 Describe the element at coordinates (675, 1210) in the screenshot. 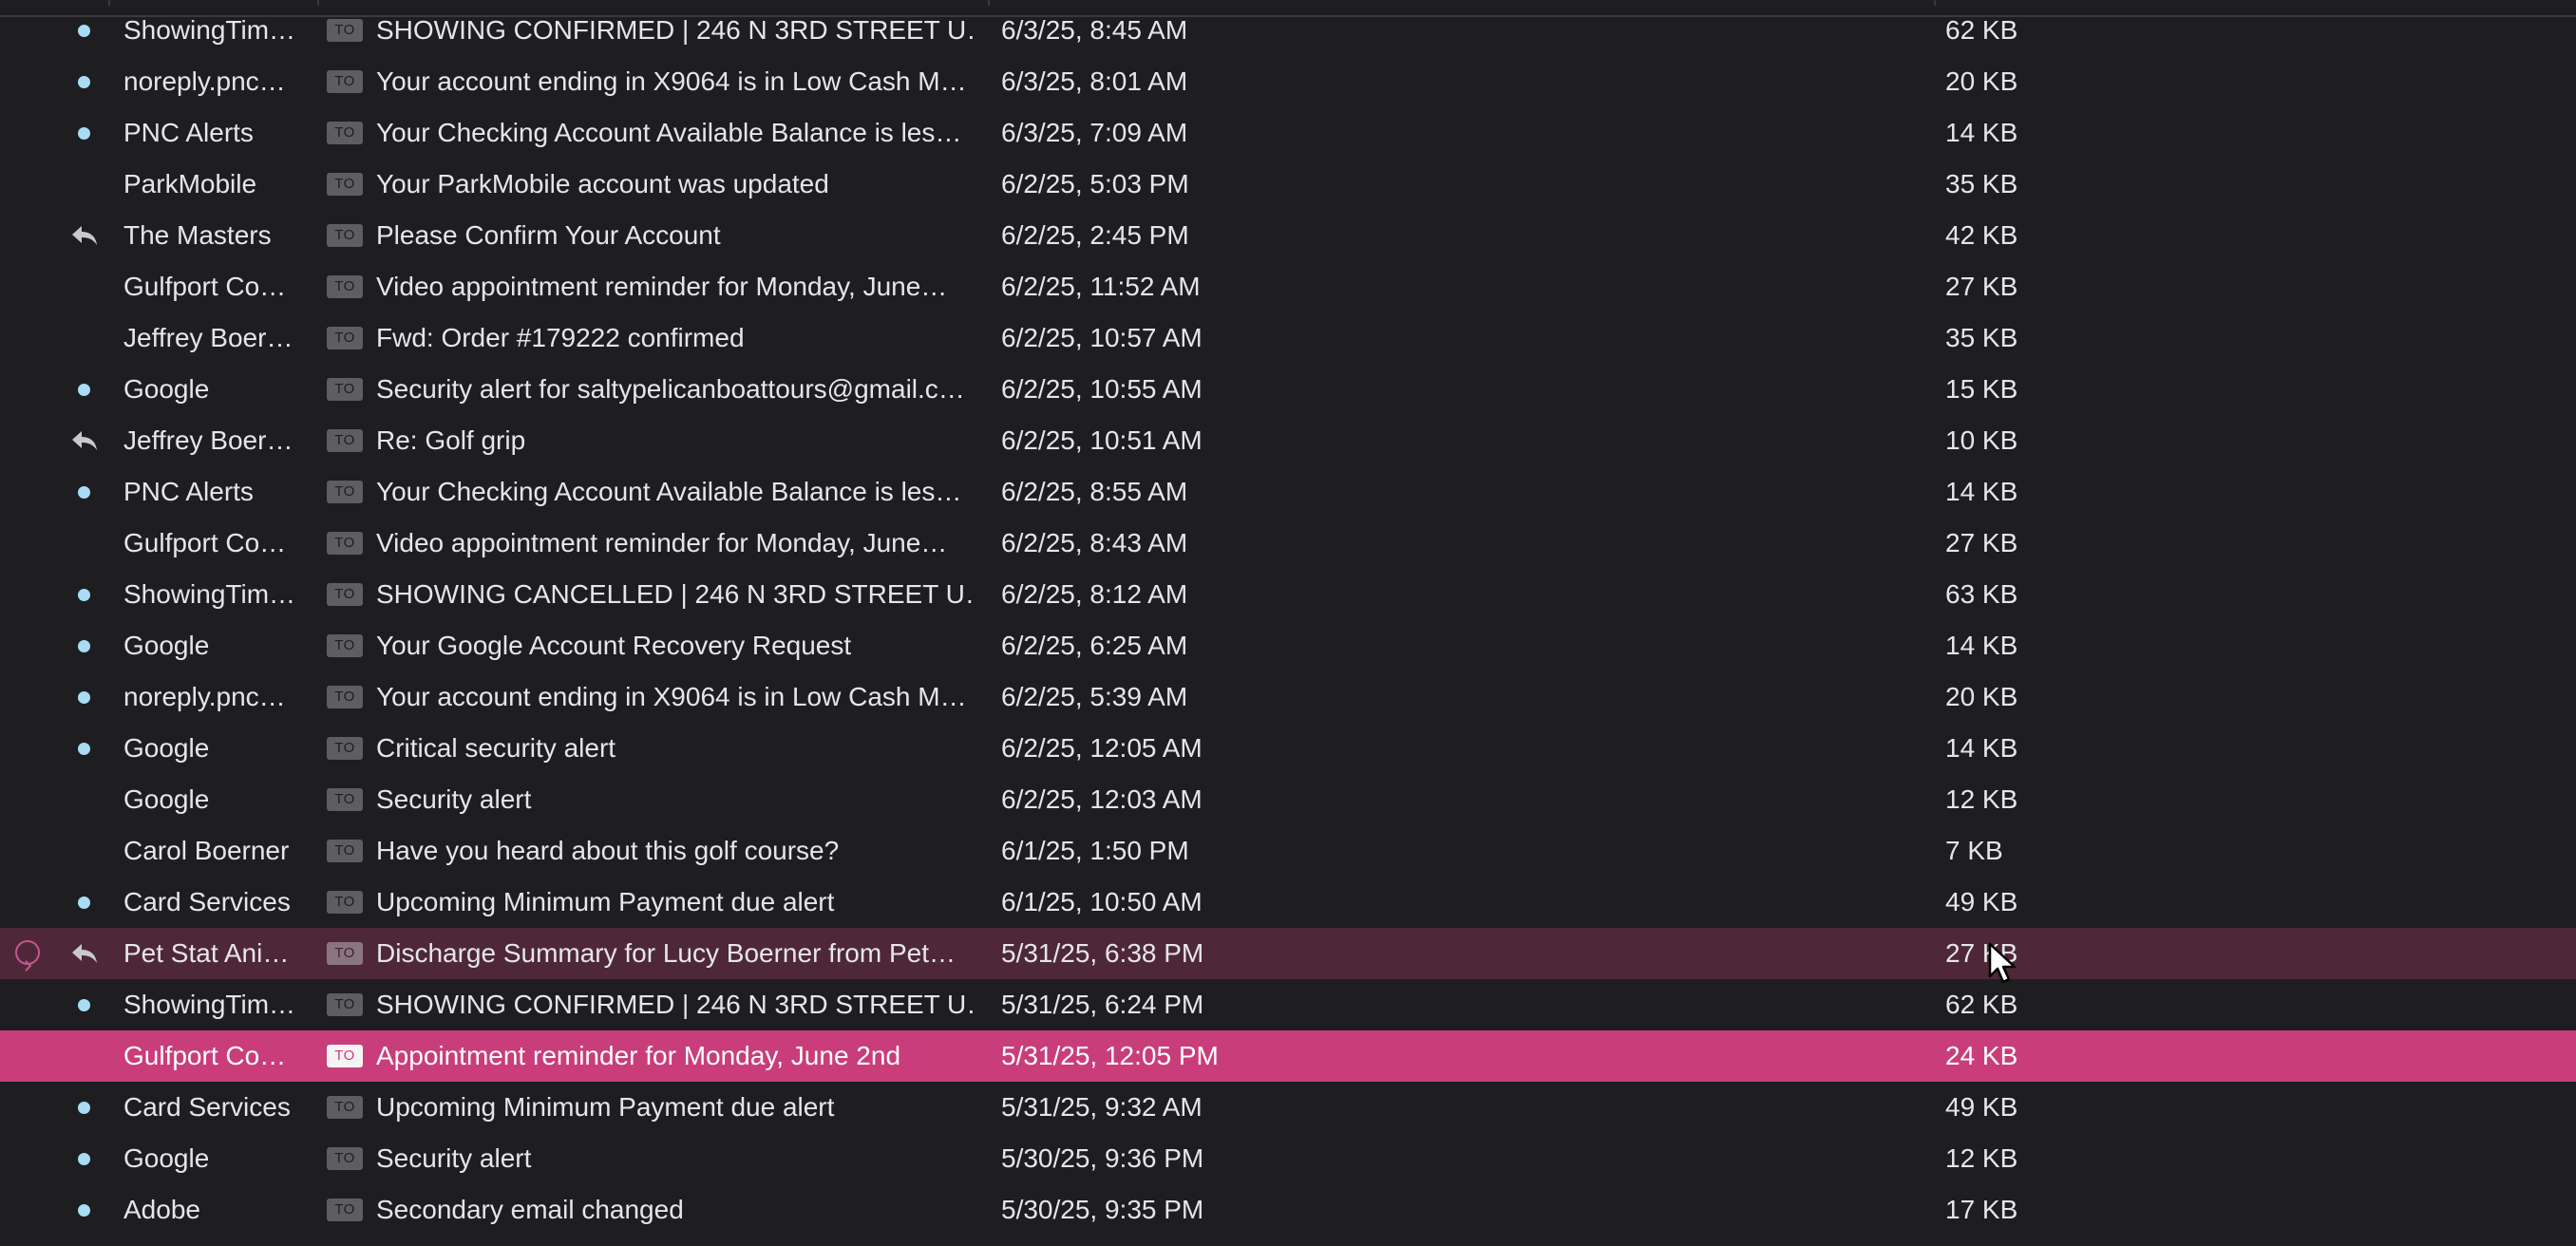

I see `subject-cell: Secondary email changed` at that location.